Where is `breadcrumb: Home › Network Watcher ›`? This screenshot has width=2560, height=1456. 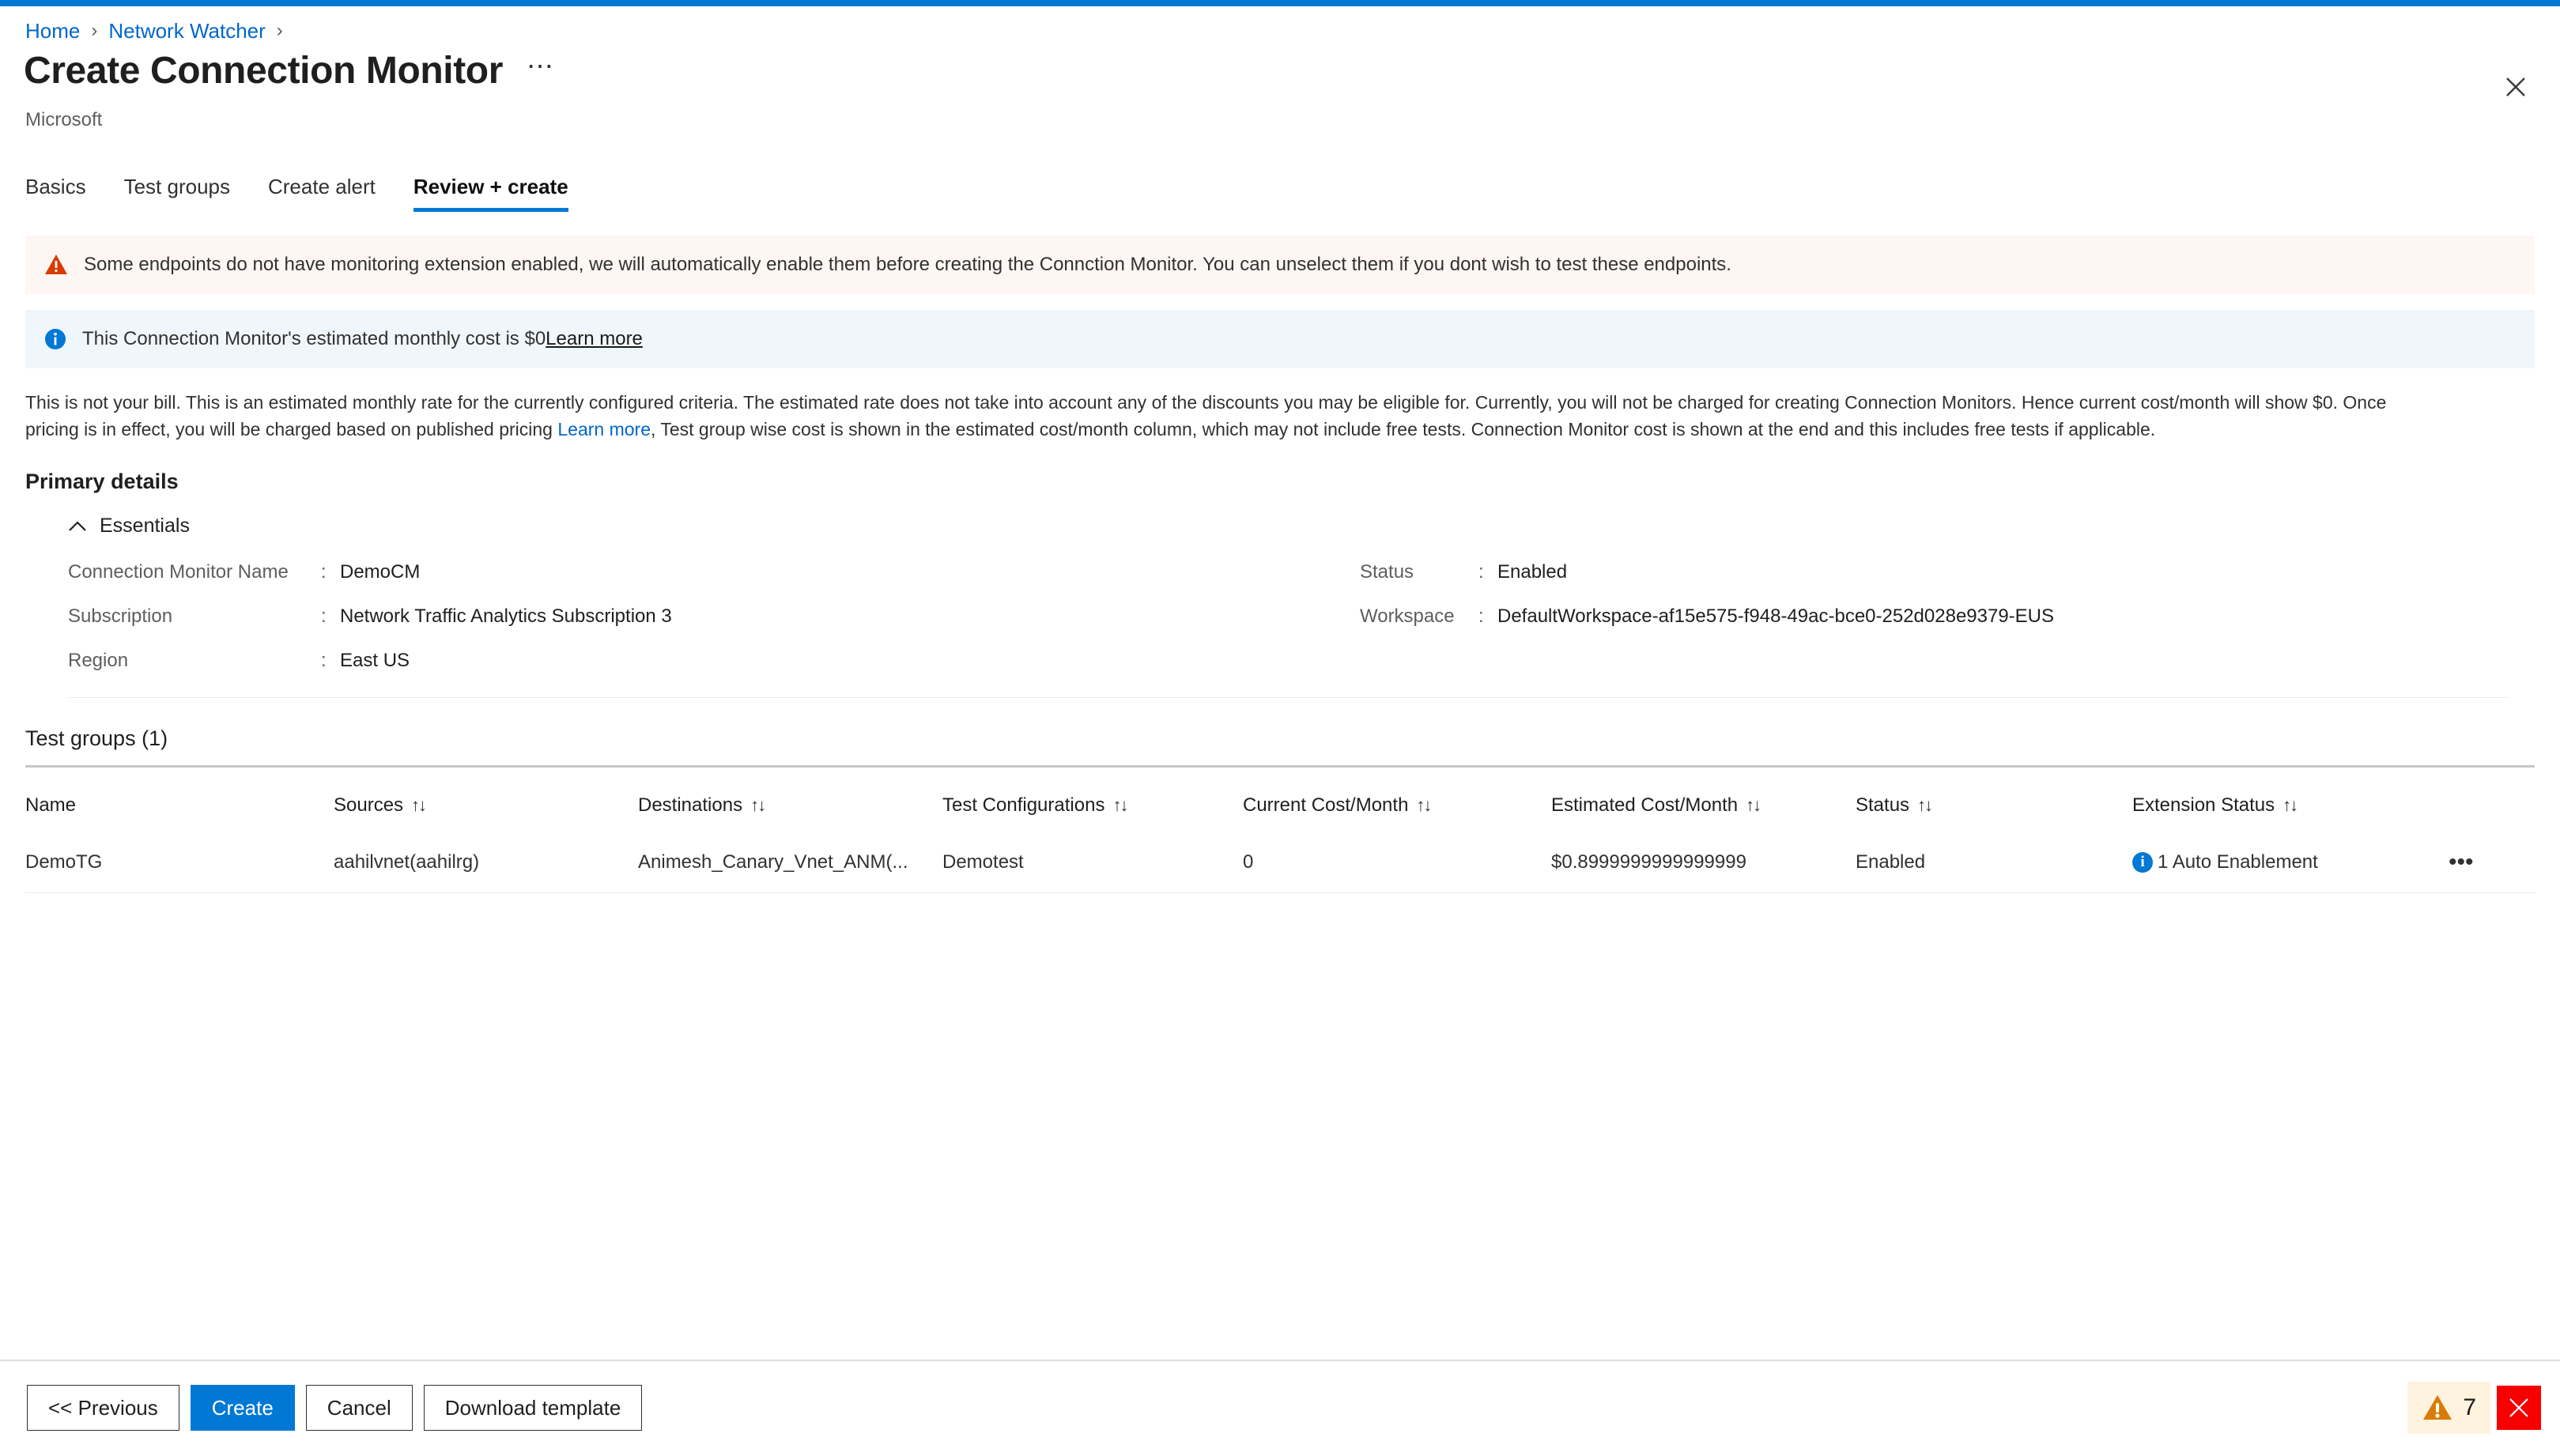 breadcrumb: Home › Network Watcher › is located at coordinates (159, 31).